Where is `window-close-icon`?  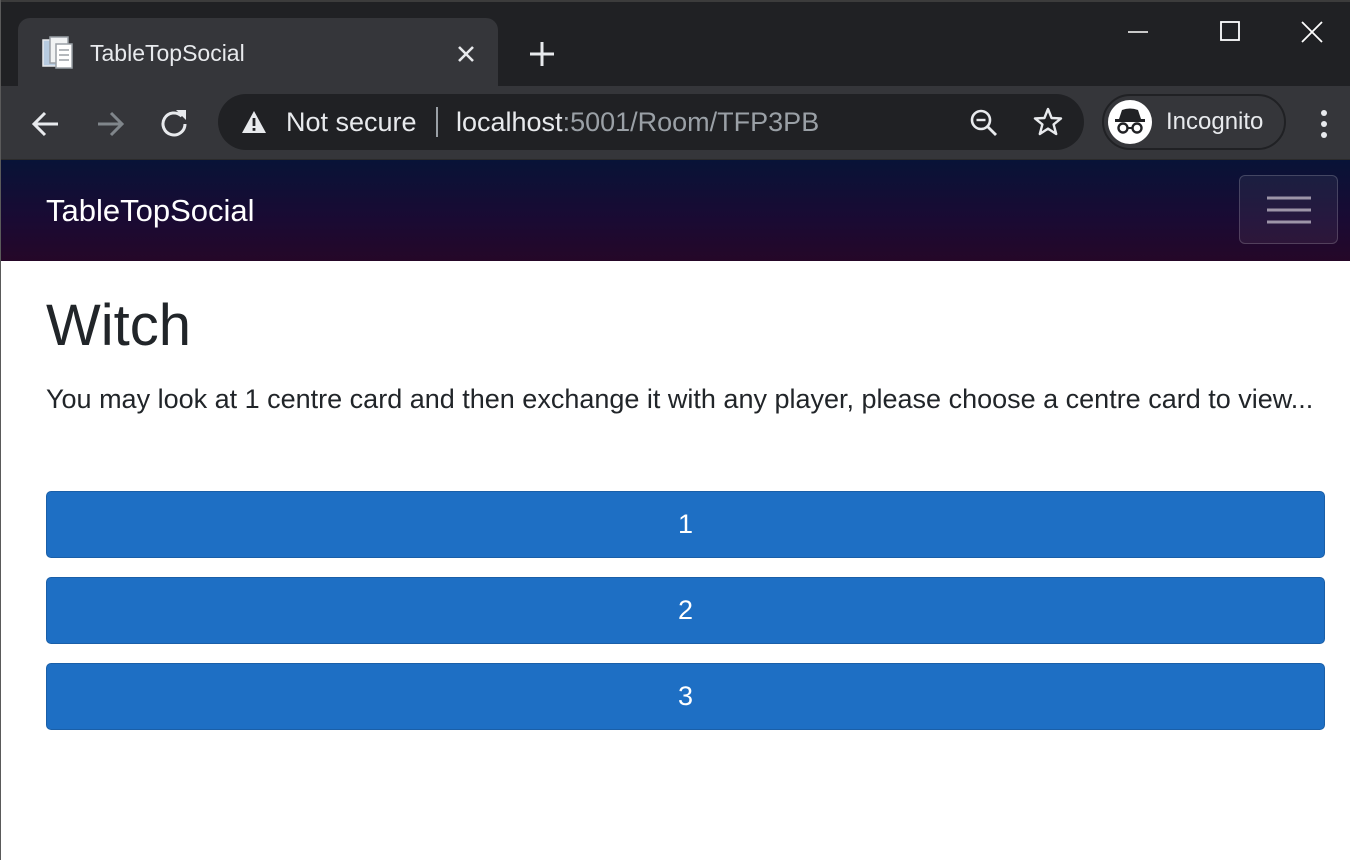 window-close-icon is located at coordinates (1312, 32).